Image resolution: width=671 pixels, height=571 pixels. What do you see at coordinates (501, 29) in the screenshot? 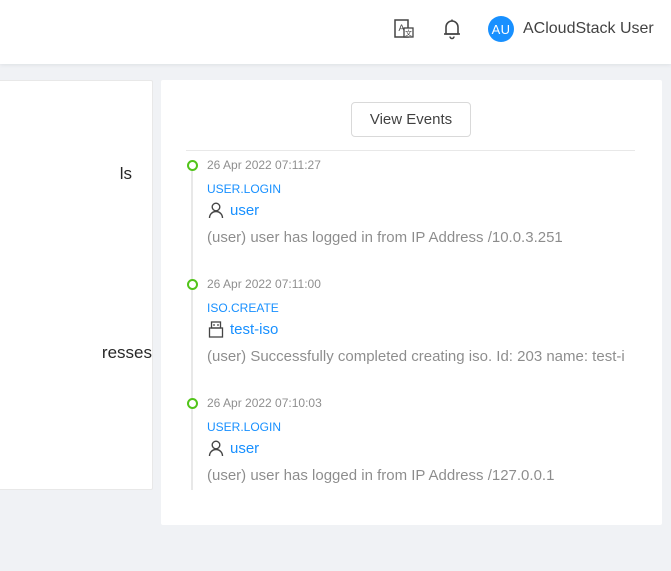
I see `avatar: AU` at bounding box center [501, 29].